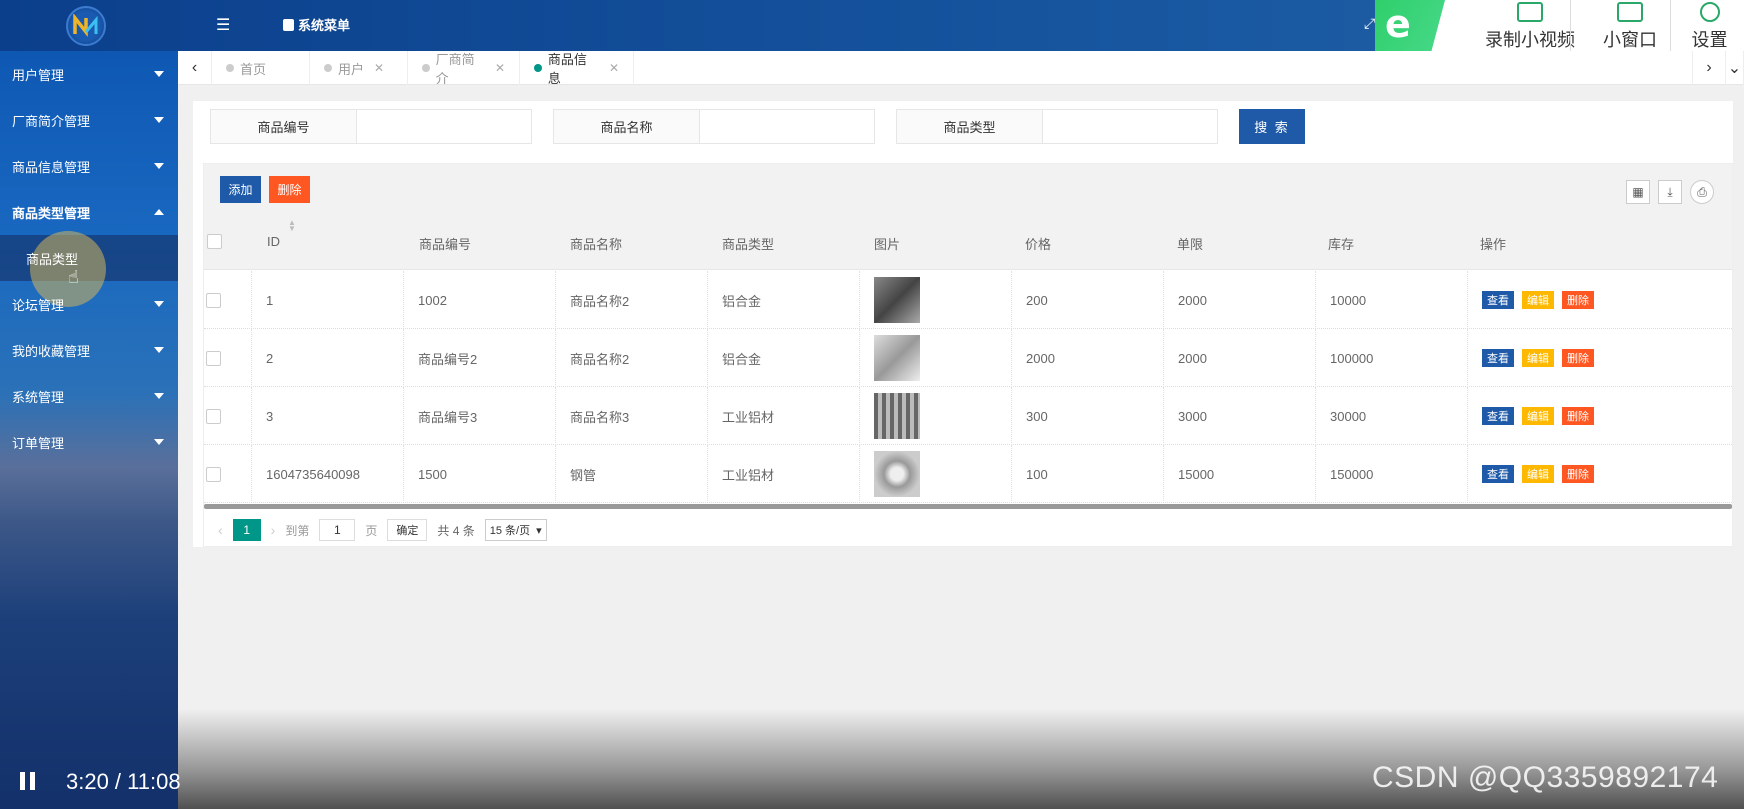 The width and height of the screenshot is (1744, 809). I want to click on column-header-image: 图片, so click(887, 244).